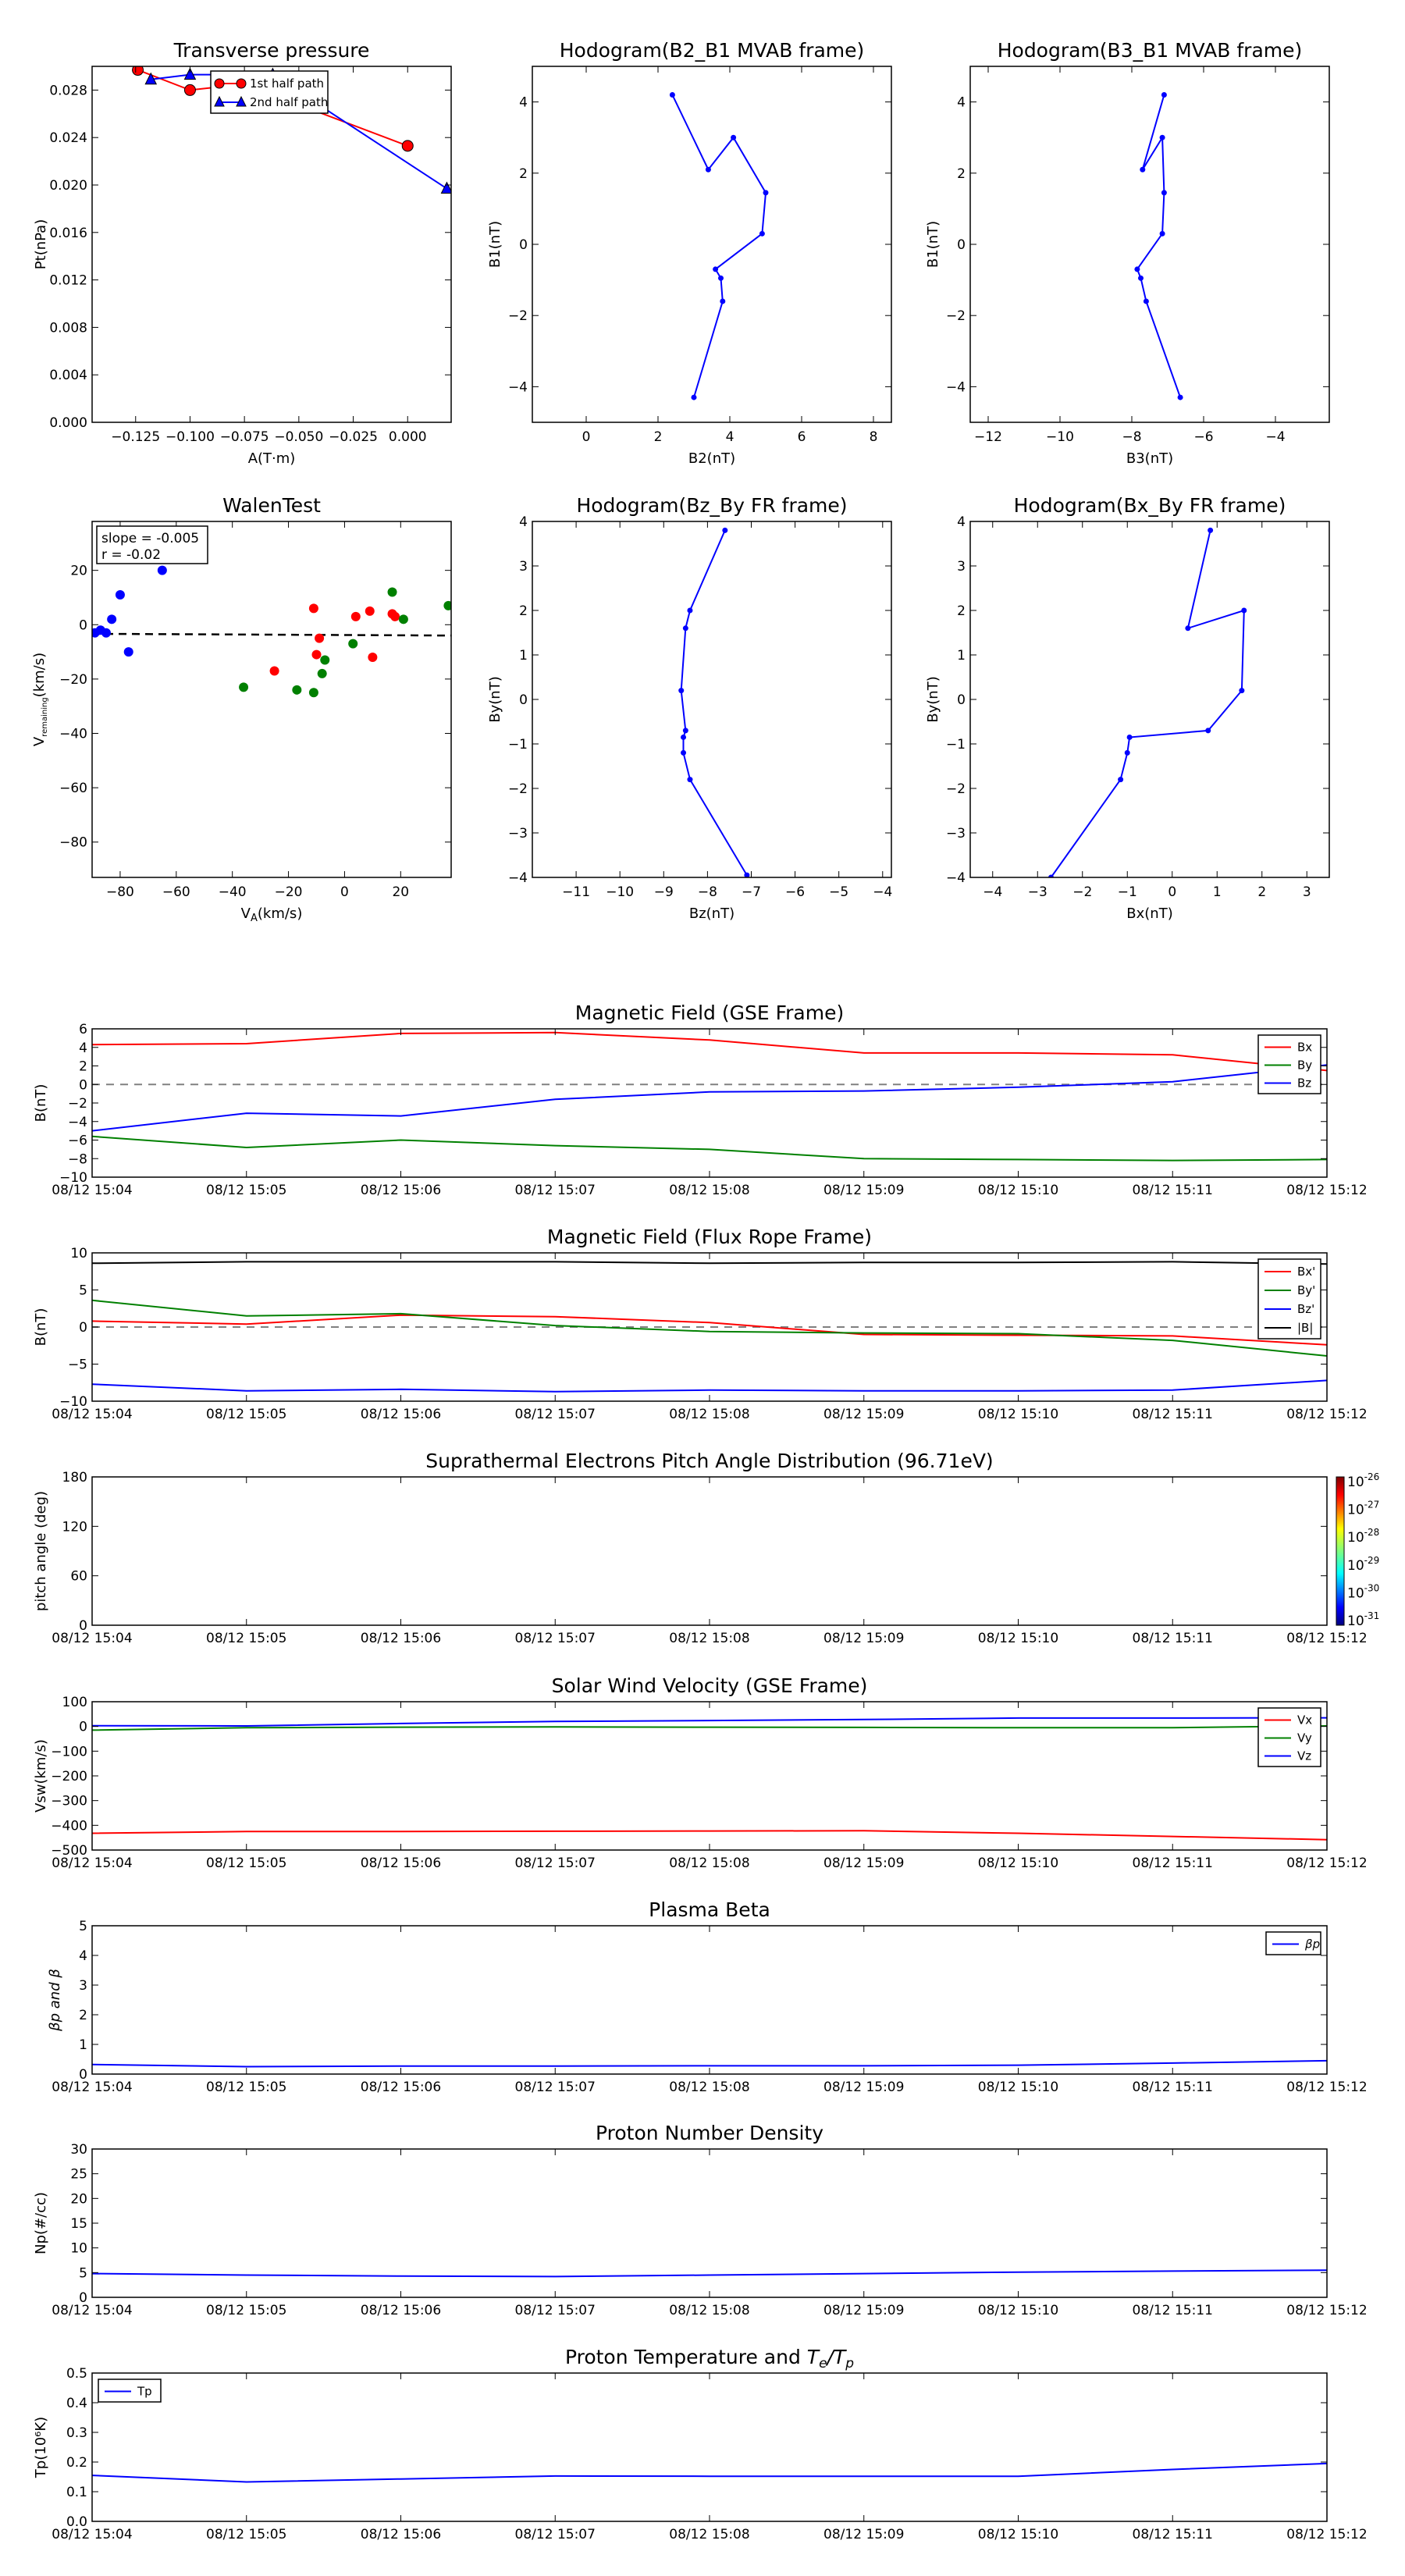  What do you see at coordinates (76, 2374) in the screenshot?
I see `y-tick-label: 0.5` at bounding box center [76, 2374].